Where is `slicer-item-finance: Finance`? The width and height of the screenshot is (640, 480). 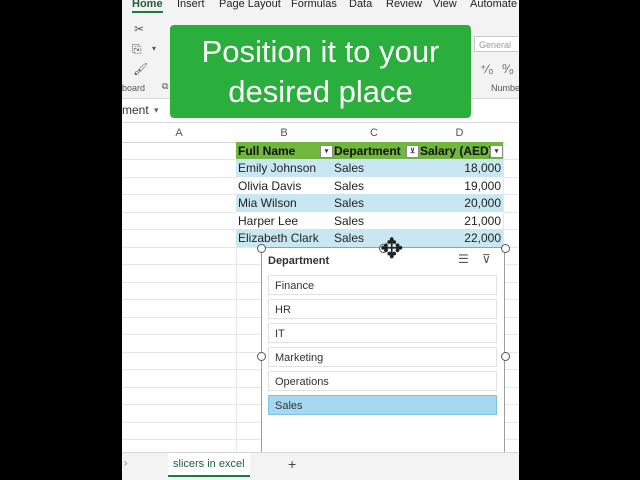
slicer-item-finance: Finance is located at coordinates (382, 285).